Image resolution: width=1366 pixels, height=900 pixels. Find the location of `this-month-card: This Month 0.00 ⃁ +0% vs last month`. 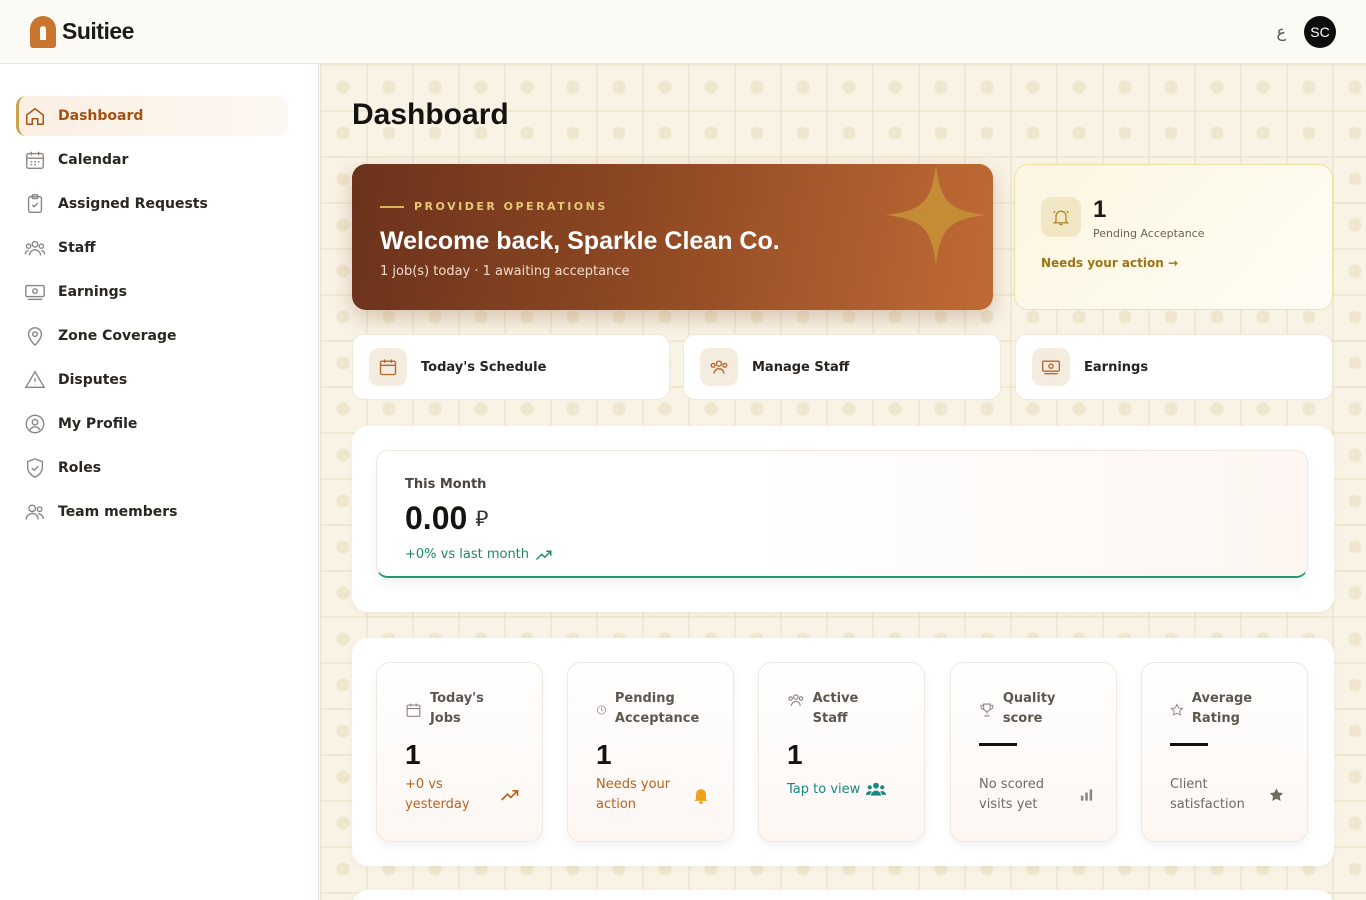

this-month-card: This Month 0.00 ⃁ +0% vs last month is located at coordinates (842, 514).